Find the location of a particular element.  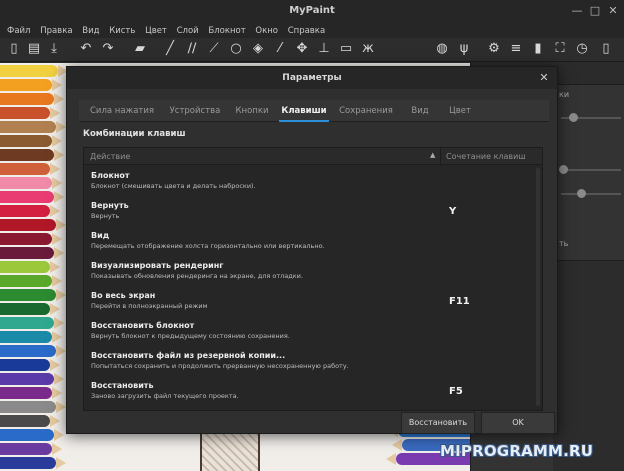

menu-color: Цвет is located at coordinates (156, 31).